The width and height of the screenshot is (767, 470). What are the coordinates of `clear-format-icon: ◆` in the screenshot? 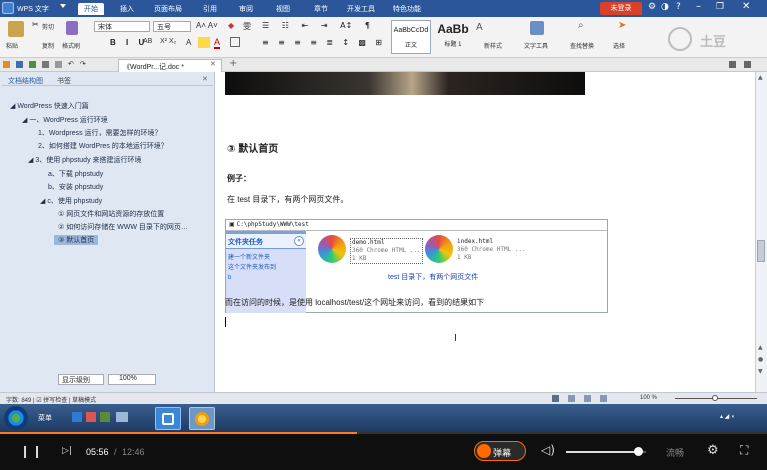 It's located at (231, 25).